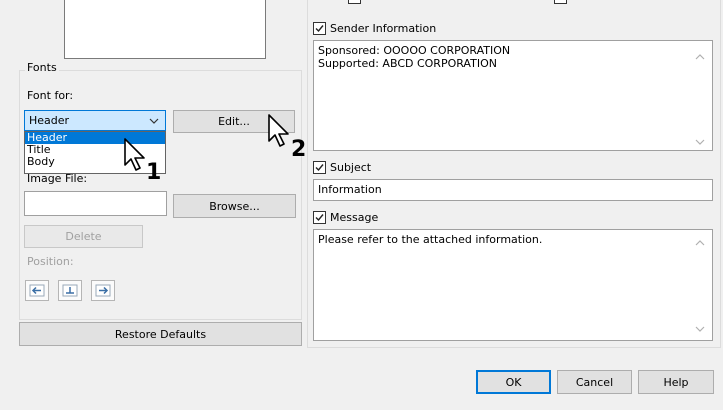 The width and height of the screenshot is (723, 410). I want to click on subject-input: Information, so click(513, 190).